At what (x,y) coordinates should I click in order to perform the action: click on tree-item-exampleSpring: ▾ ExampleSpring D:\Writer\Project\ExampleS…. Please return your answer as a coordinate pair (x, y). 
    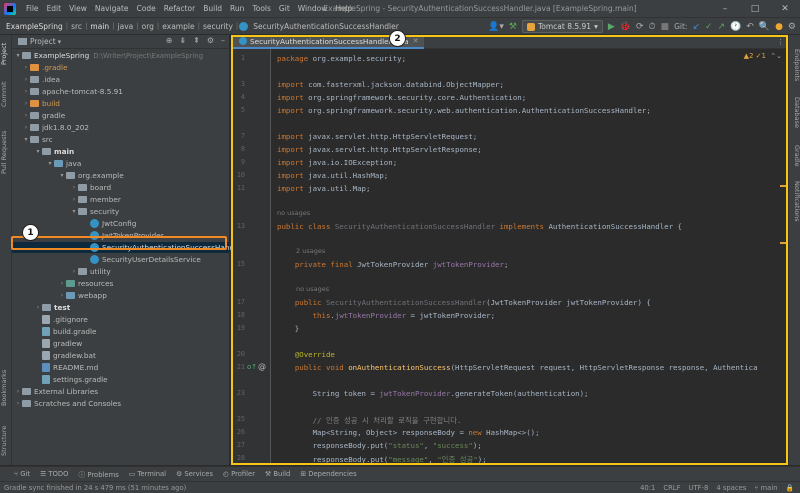
    Looking at the image, I should click on (120, 55).